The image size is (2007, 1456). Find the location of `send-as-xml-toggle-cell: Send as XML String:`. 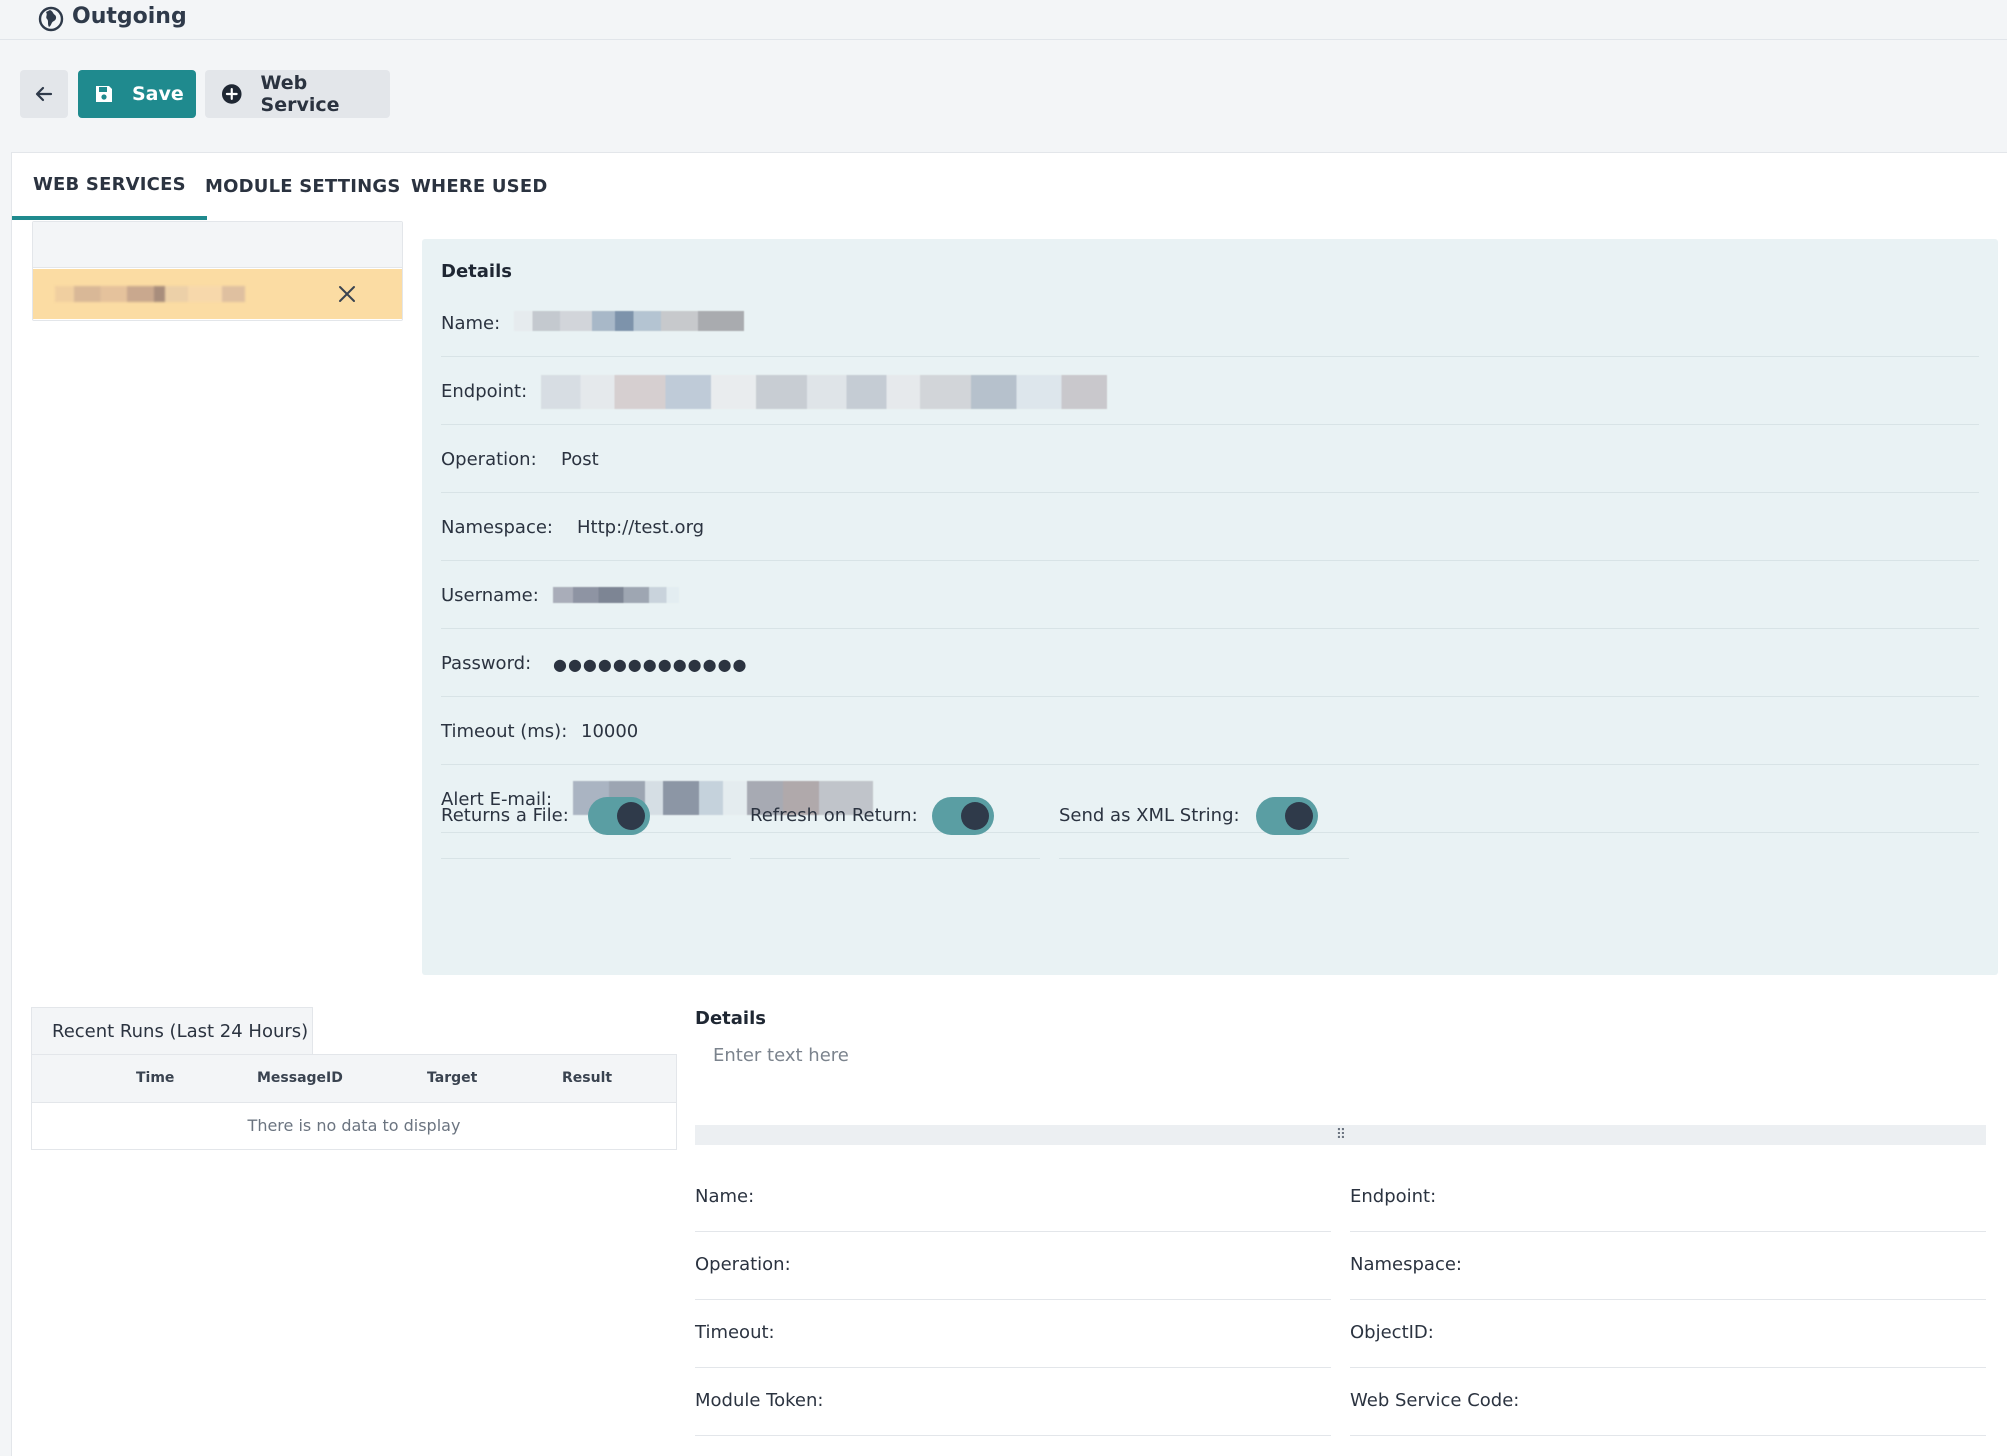

send-as-xml-toggle-cell: Send as XML String: is located at coordinates (1204, 817).